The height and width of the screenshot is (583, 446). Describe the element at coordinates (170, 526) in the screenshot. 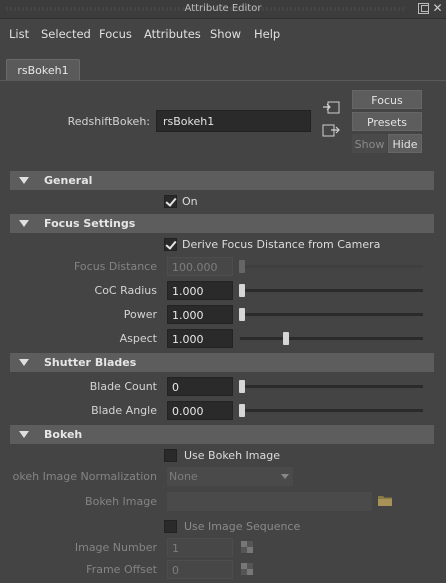

I see `use-image-sequence-checkbox` at that location.